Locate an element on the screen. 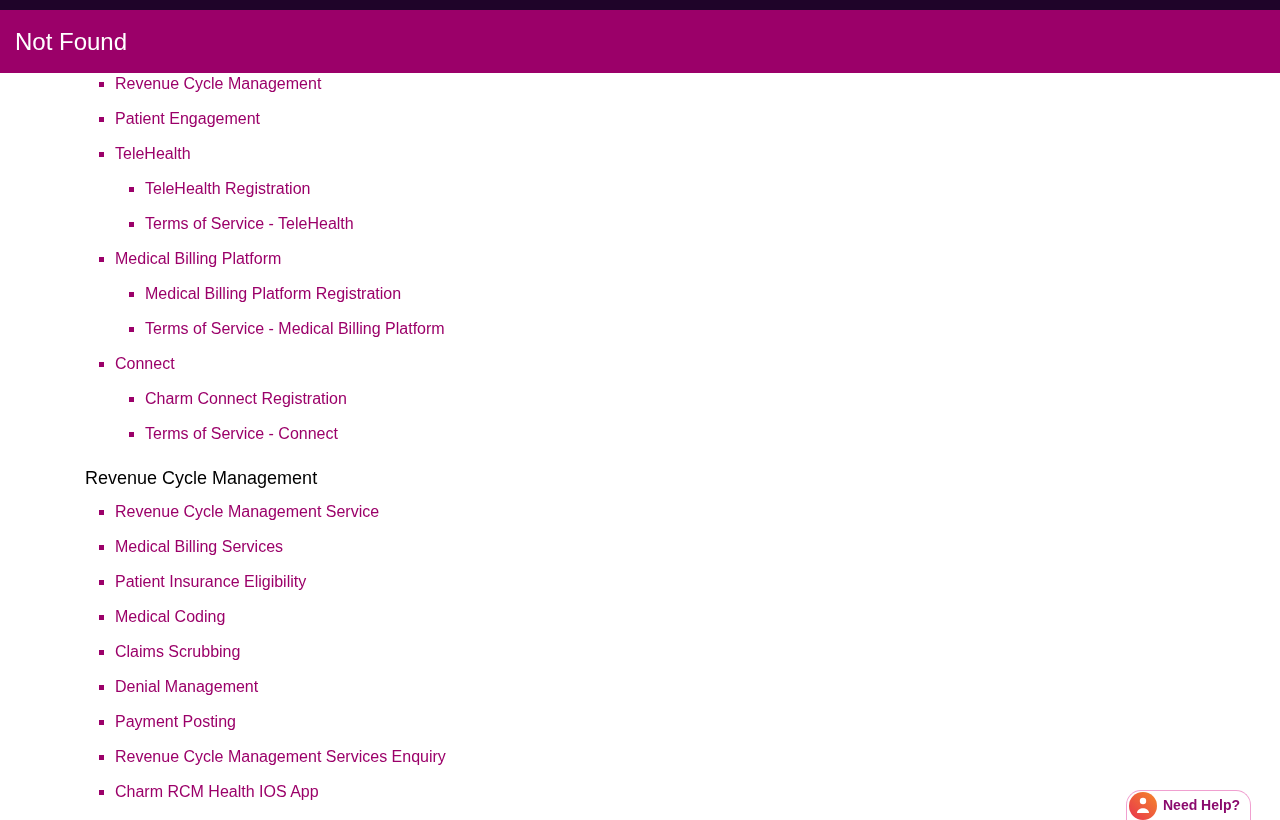 Image resolution: width=1280 pixels, height=820 pixels. sitemap-link: Terms of Service - Connect is located at coordinates (241, 434).